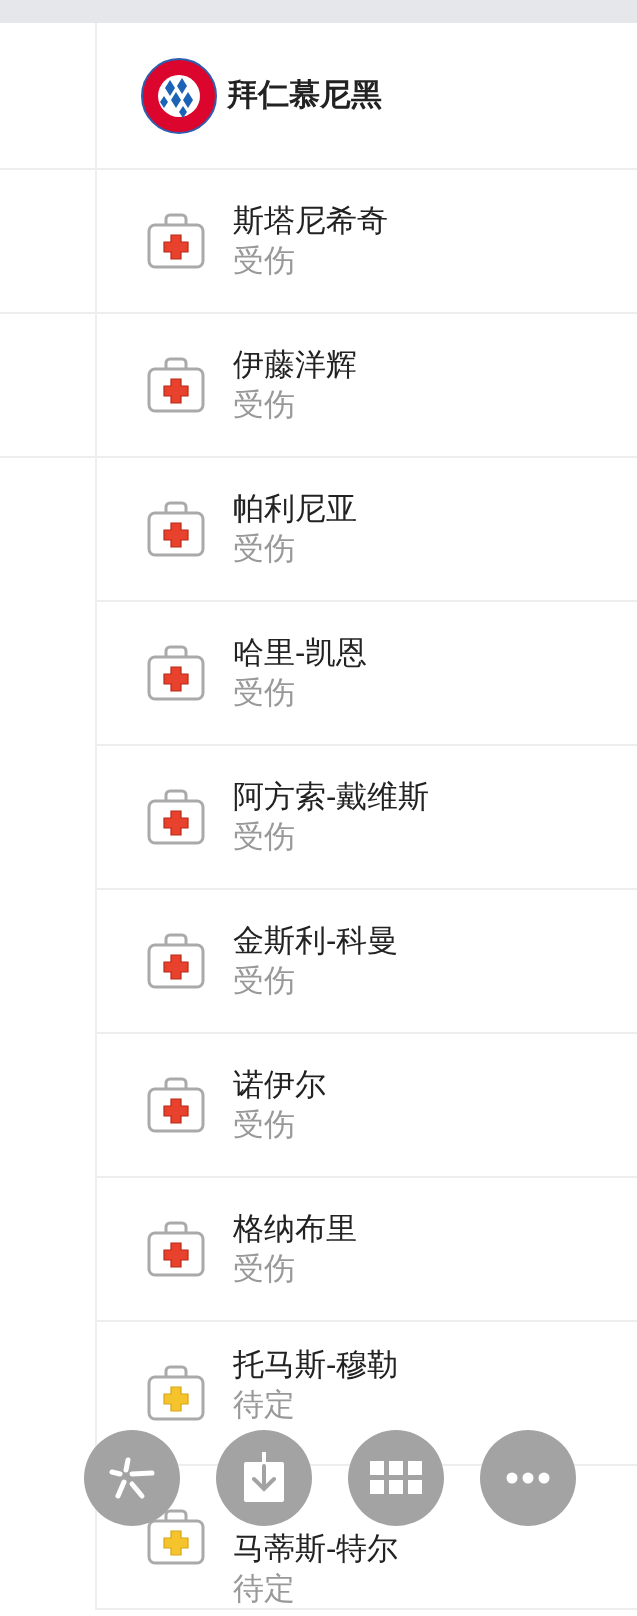 This screenshot has width=637, height=1616. What do you see at coordinates (295, 509) in the screenshot?
I see `player-name: 帕利尼亚` at bounding box center [295, 509].